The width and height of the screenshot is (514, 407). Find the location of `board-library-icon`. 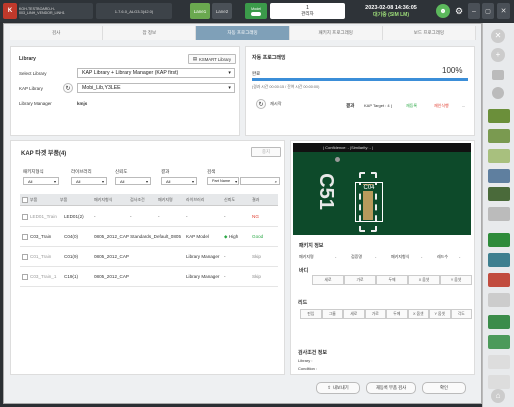

board-library-icon is located at coordinates (499, 322).